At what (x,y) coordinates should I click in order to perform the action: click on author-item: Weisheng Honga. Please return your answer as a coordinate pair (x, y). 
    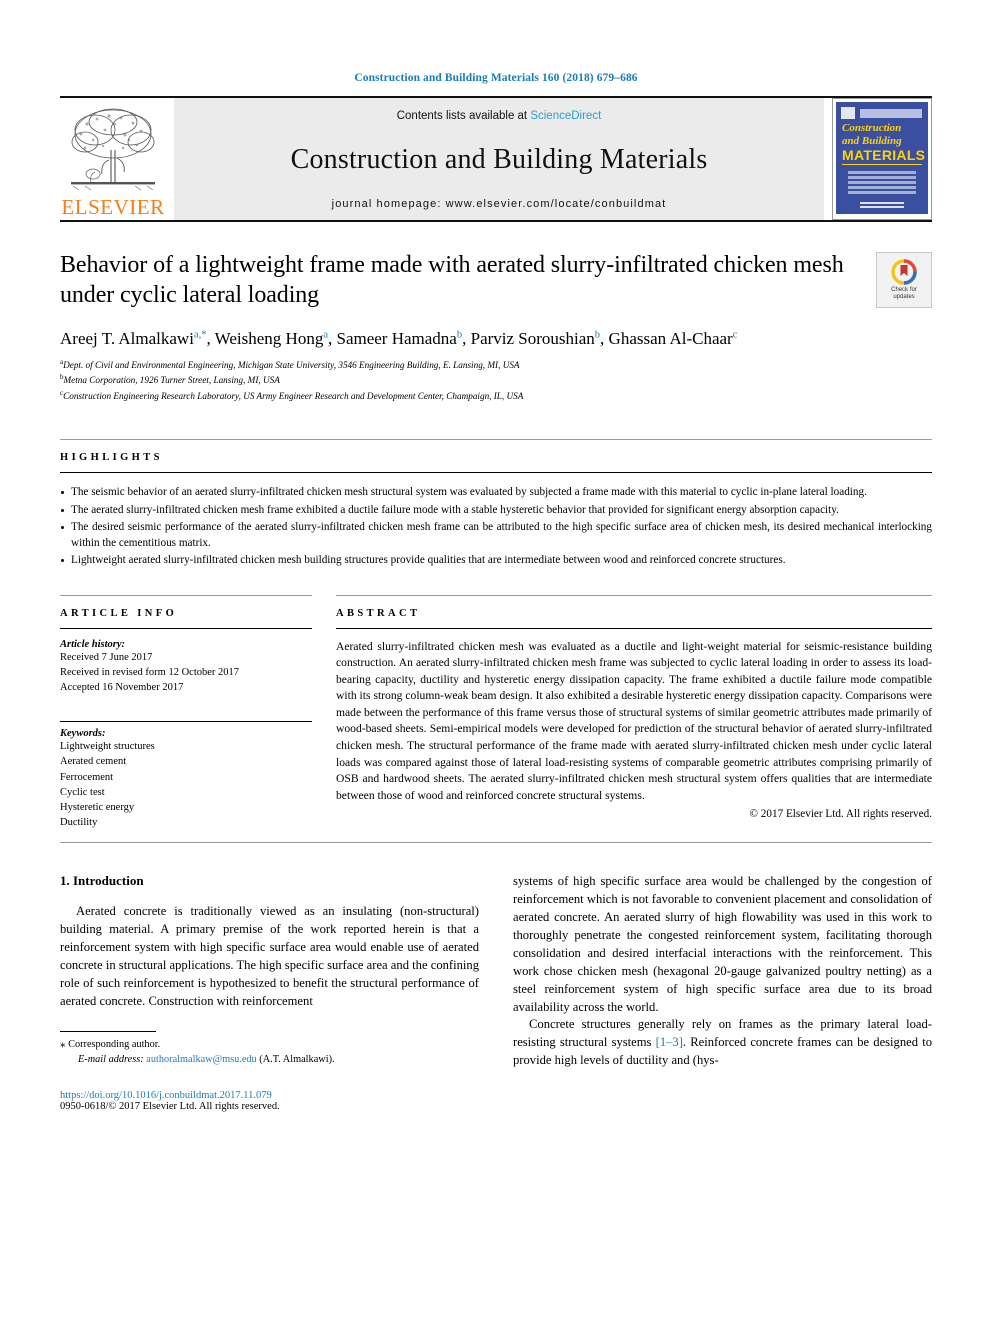
    Looking at the image, I should click on (271, 338).